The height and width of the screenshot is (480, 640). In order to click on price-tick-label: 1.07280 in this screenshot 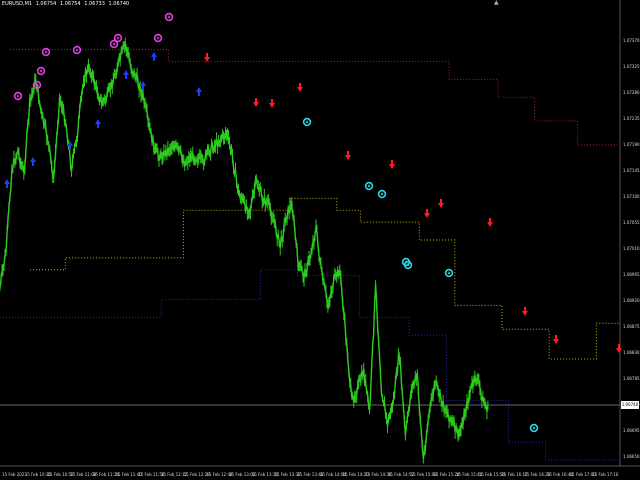, I will do `click(631, 92)`.